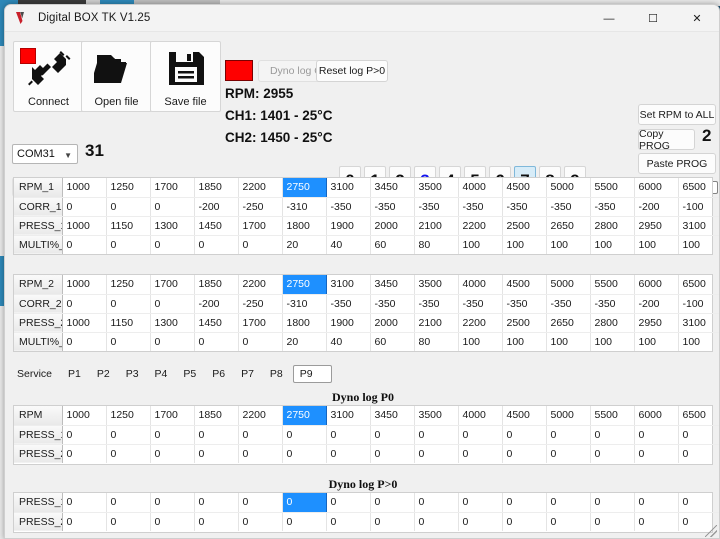  What do you see at coordinates (392, 244) in the screenshot?
I see `cell: 60` at bounding box center [392, 244].